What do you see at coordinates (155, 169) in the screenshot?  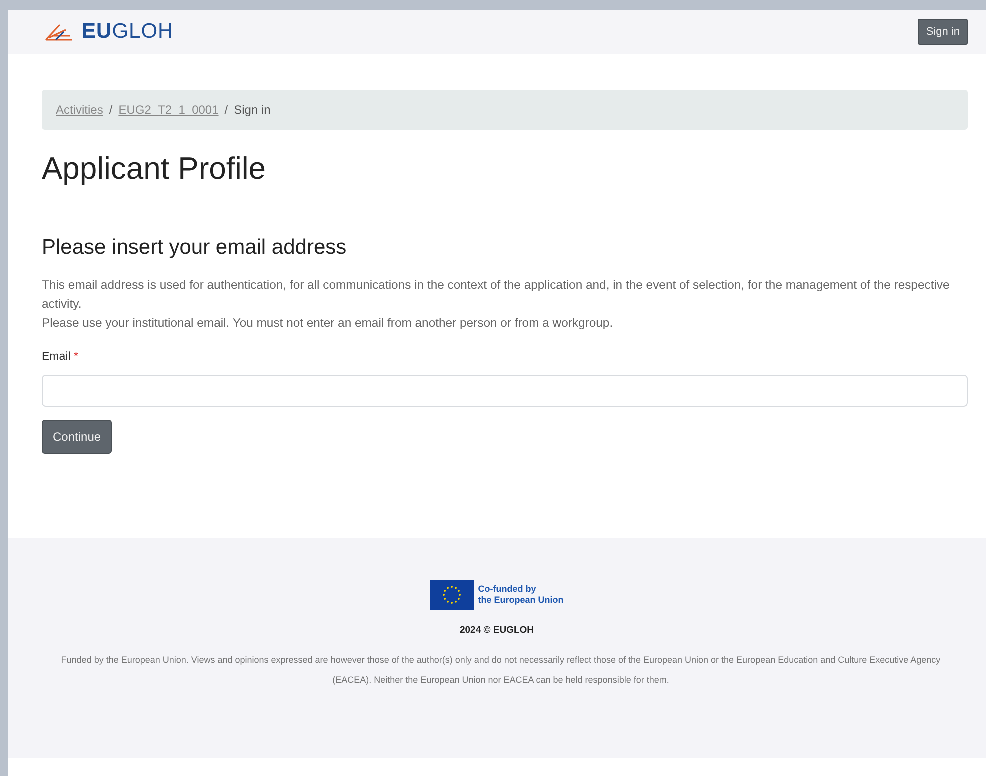 I see `page-title: Applicant Profile` at bounding box center [155, 169].